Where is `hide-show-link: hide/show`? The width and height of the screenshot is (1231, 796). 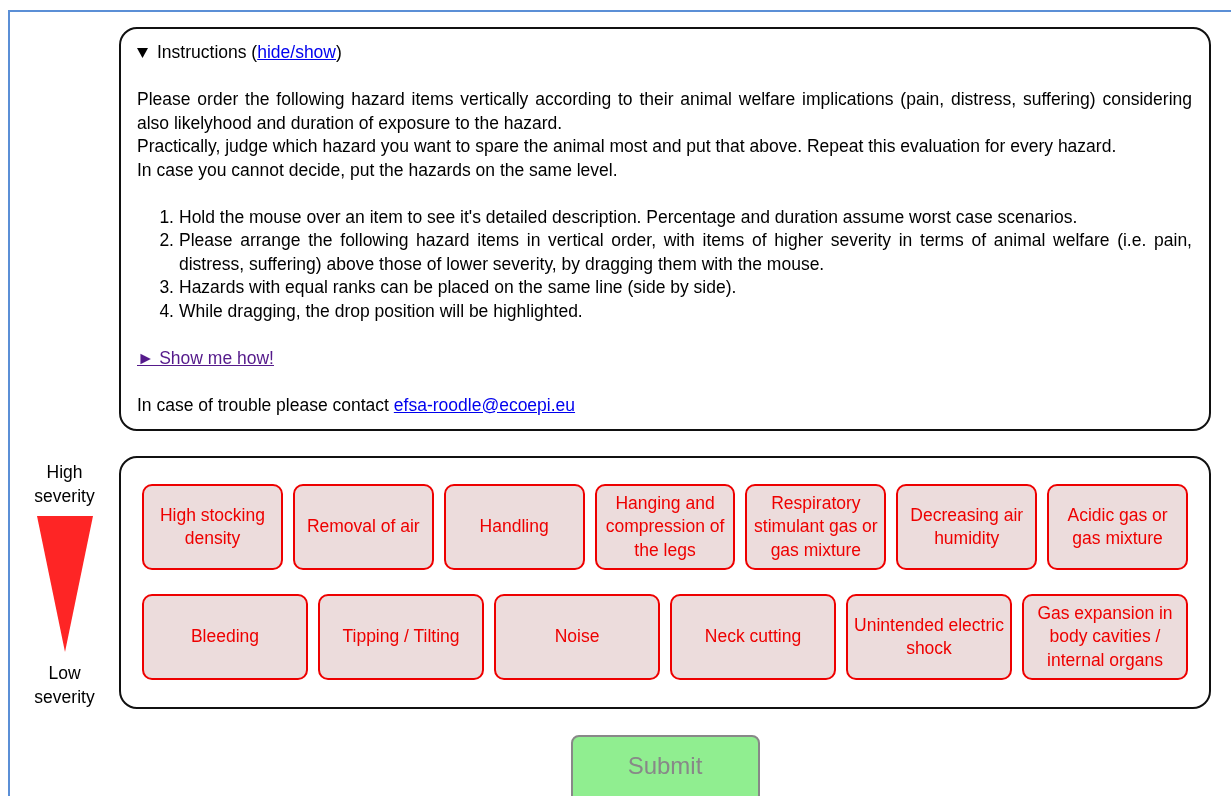
hide-show-link: hide/show is located at coordinates (296, 52).